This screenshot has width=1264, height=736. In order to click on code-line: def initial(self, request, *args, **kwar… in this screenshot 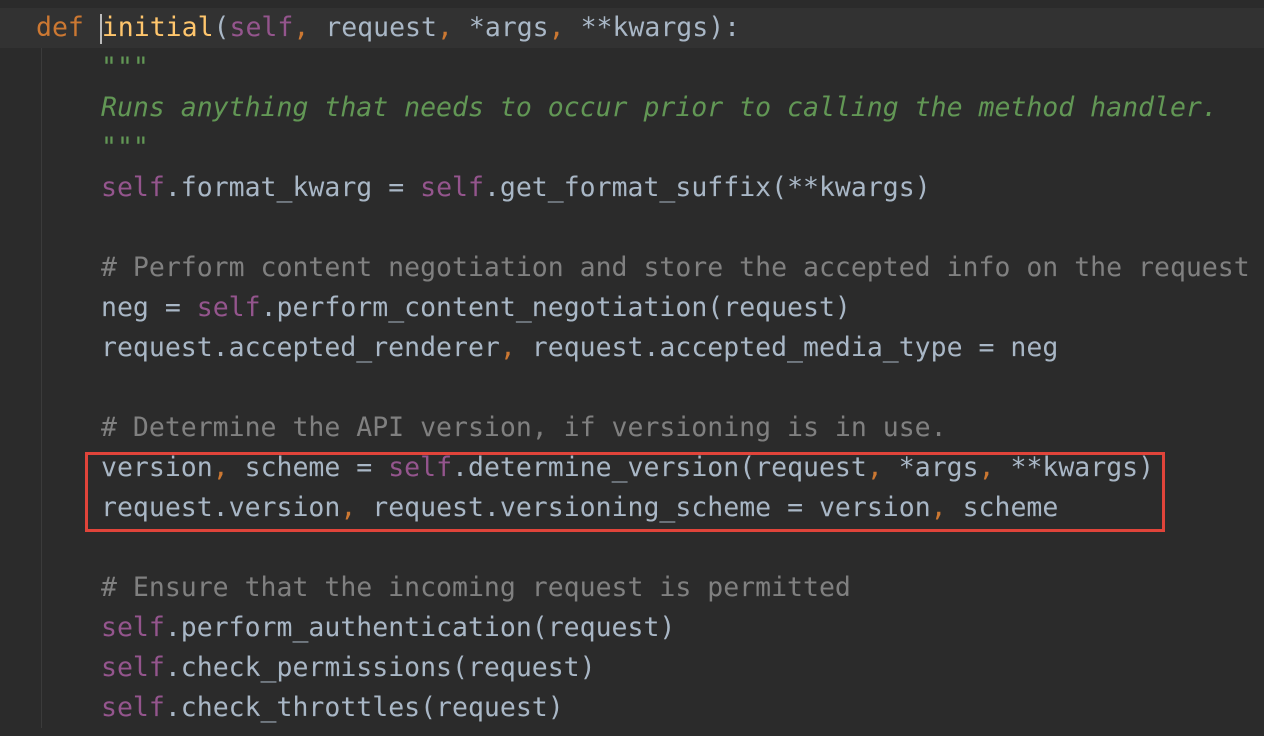, I will do `click(388, 28)`.